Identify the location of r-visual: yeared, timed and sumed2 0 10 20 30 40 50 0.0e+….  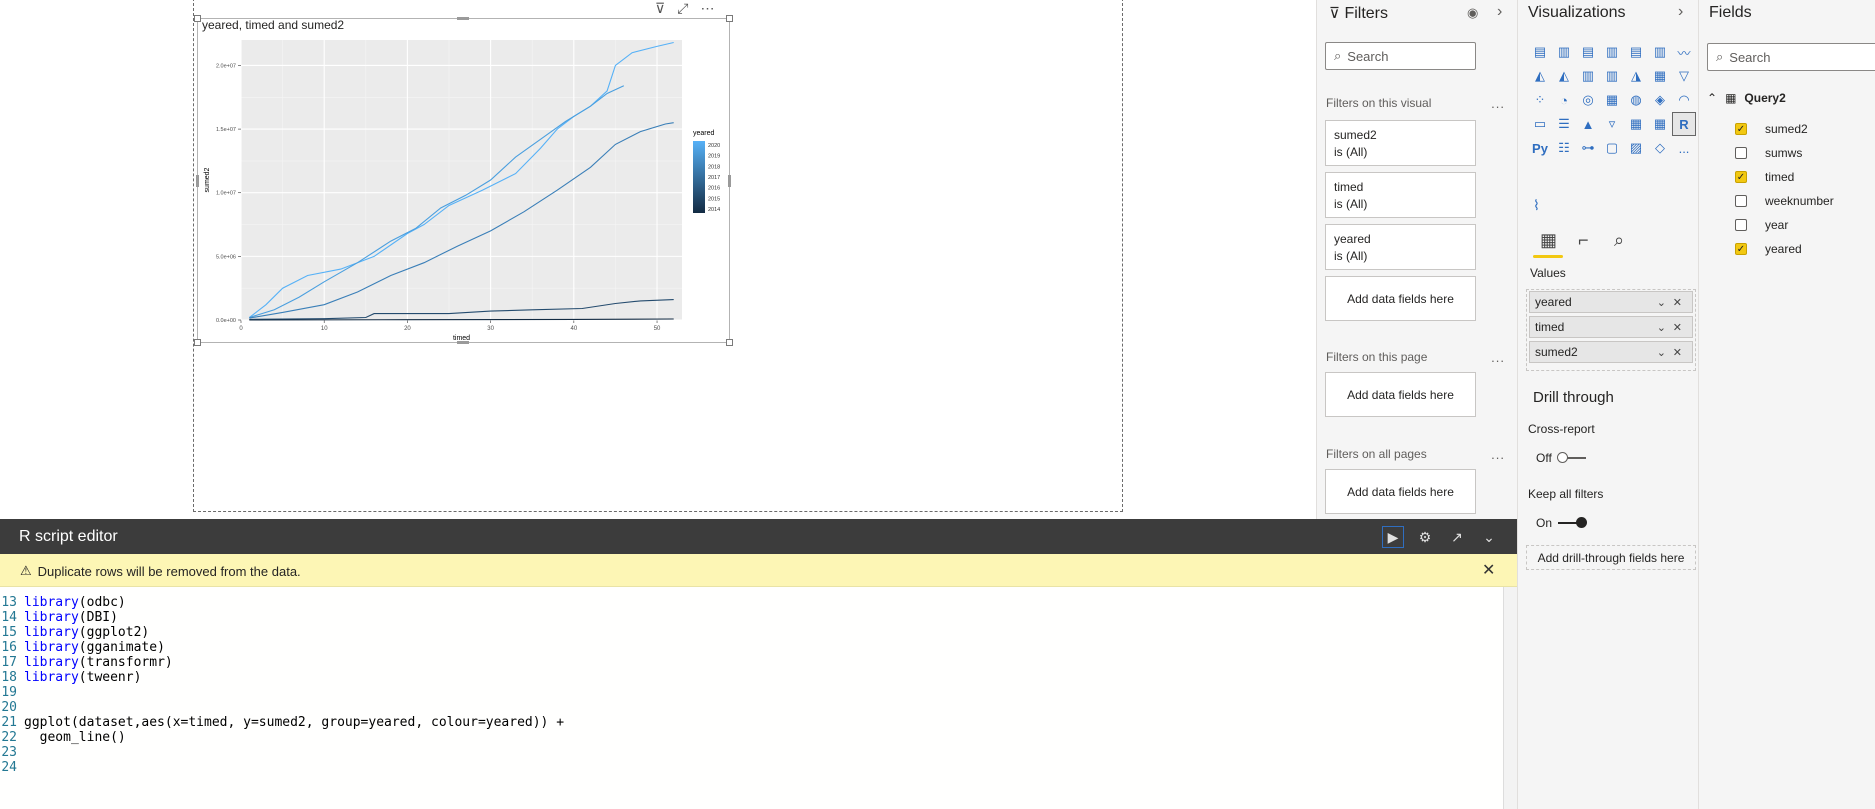
(463, 180).